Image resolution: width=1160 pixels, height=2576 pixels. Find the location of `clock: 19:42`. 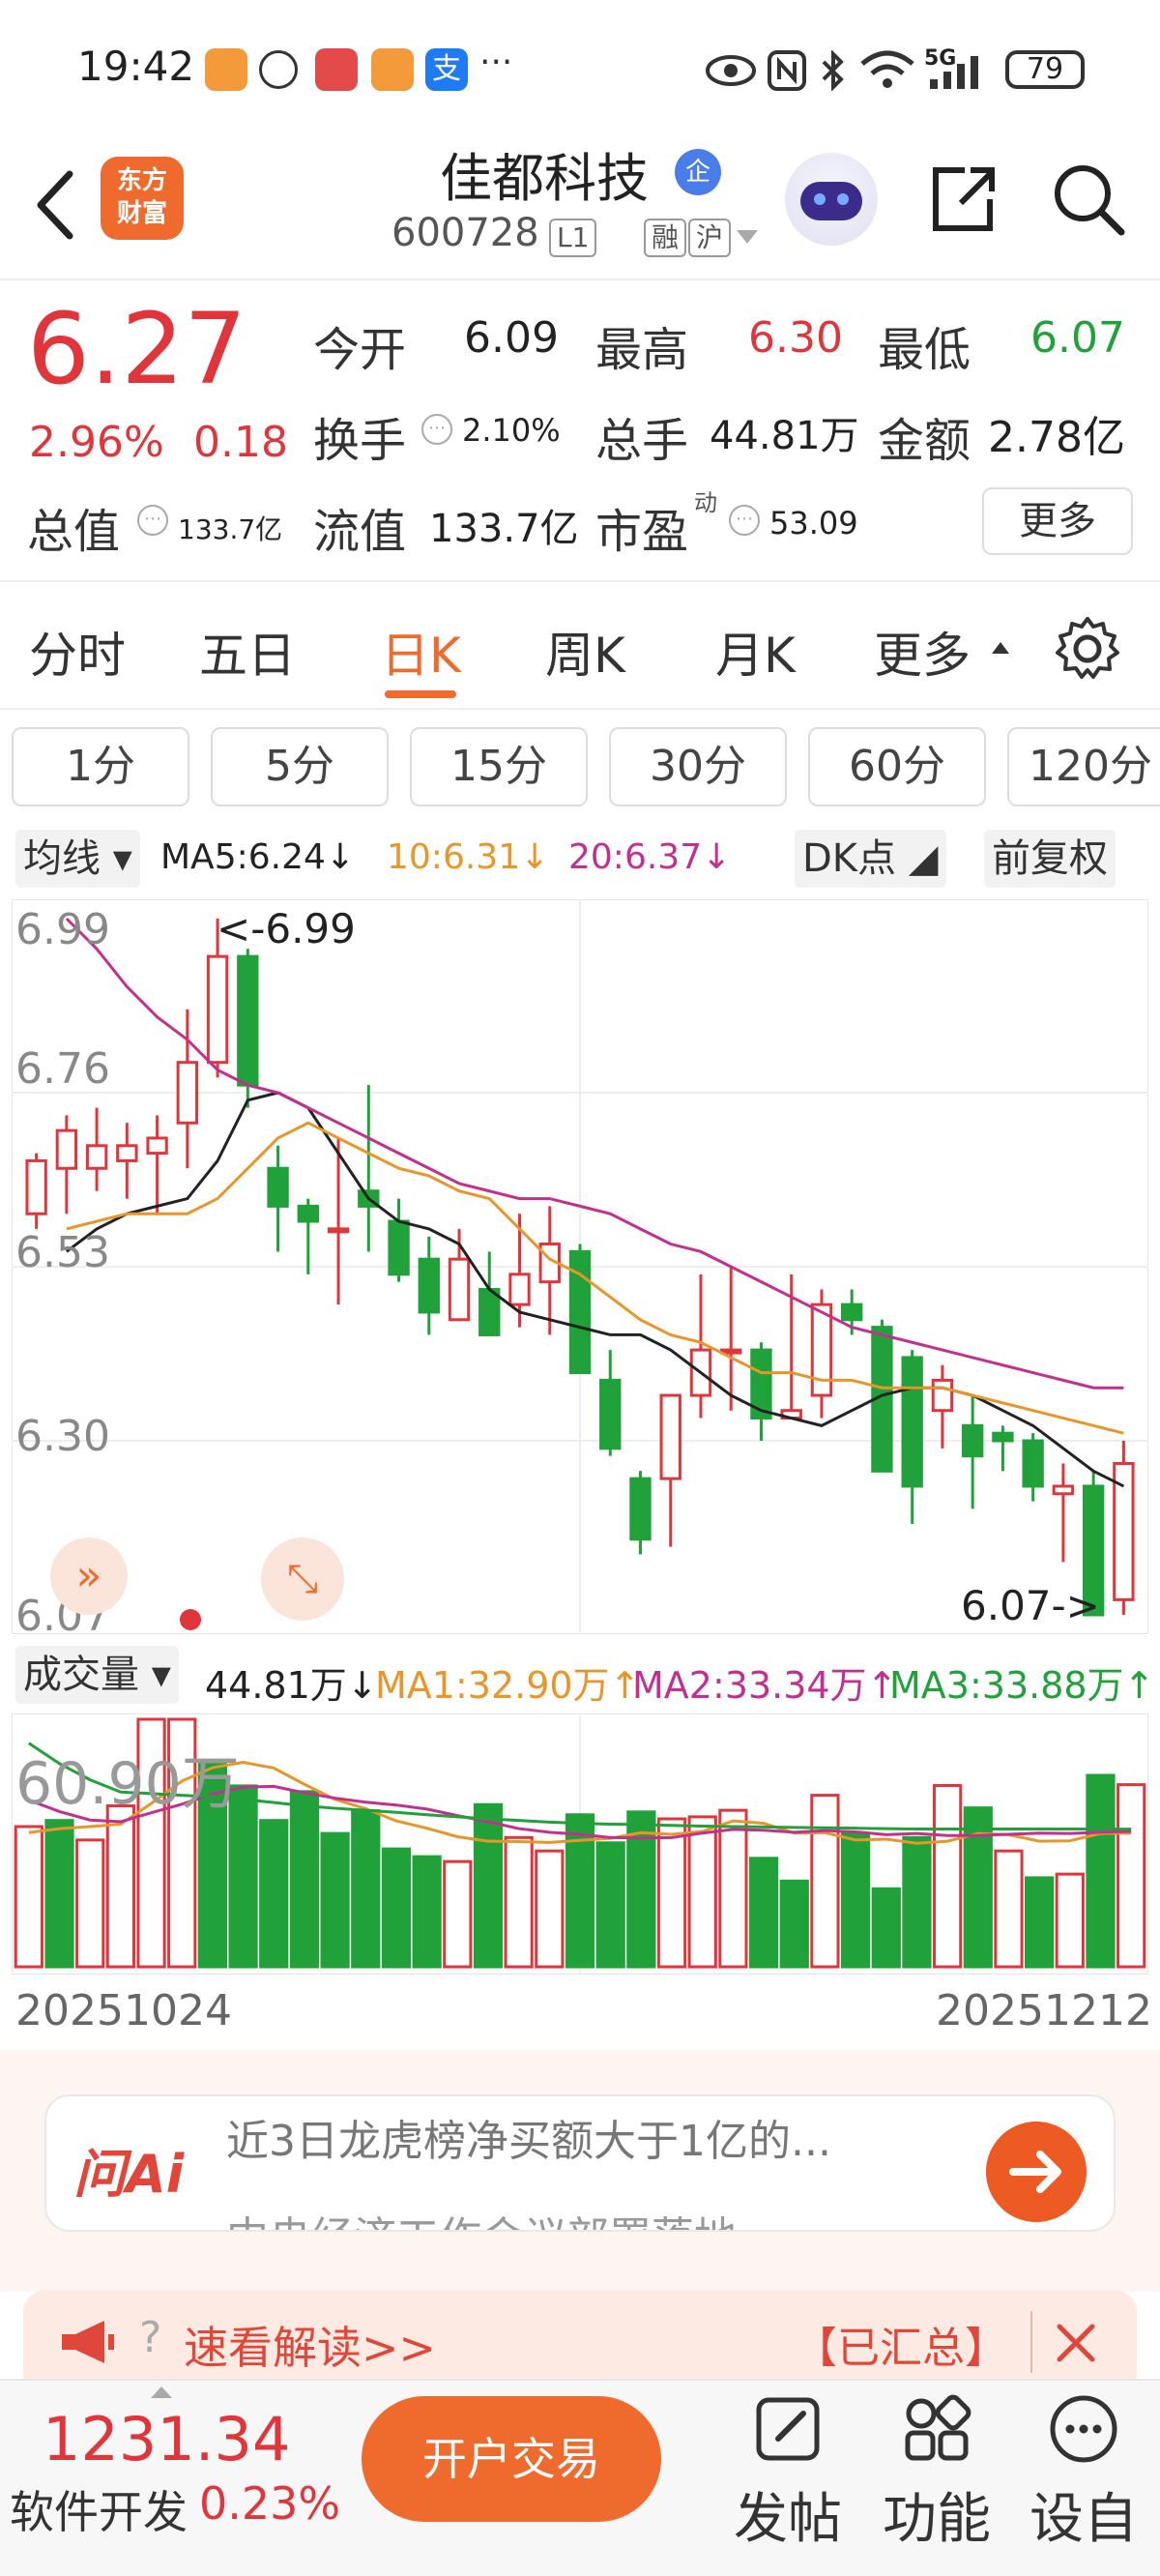

clock: 19:42 is located at coordinates (136, 66).